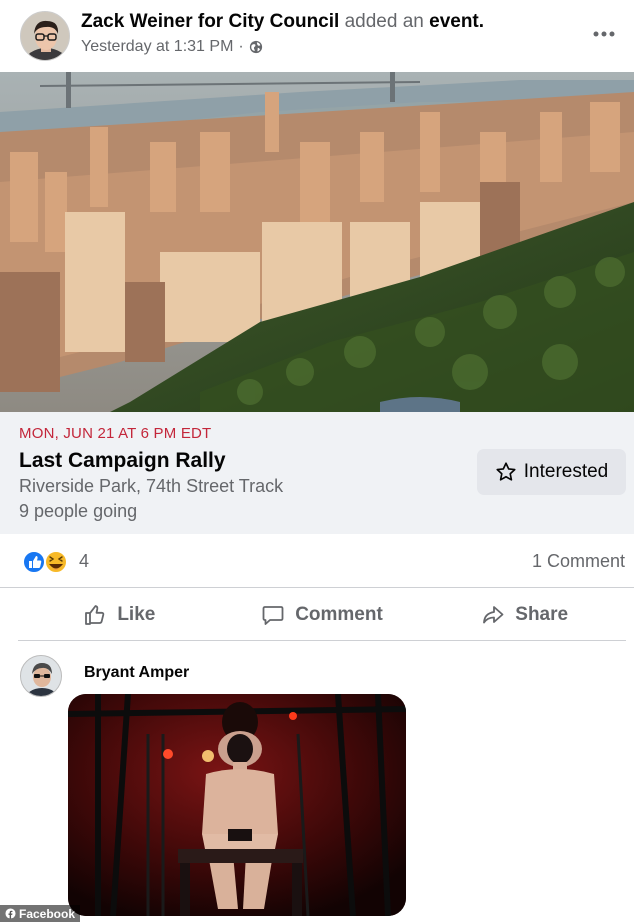  What do you see at coordinates (578, 561) in the screenshot?
I see `comment-count-link: 1 Comment` at bounding box center [578, 561].